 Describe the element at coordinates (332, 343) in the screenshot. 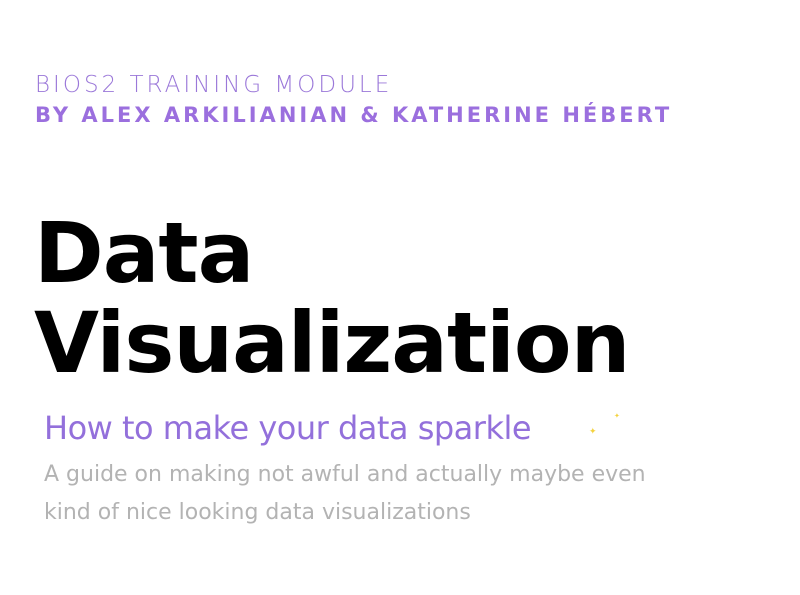

I see `title-line-2: Visualization` at that location.